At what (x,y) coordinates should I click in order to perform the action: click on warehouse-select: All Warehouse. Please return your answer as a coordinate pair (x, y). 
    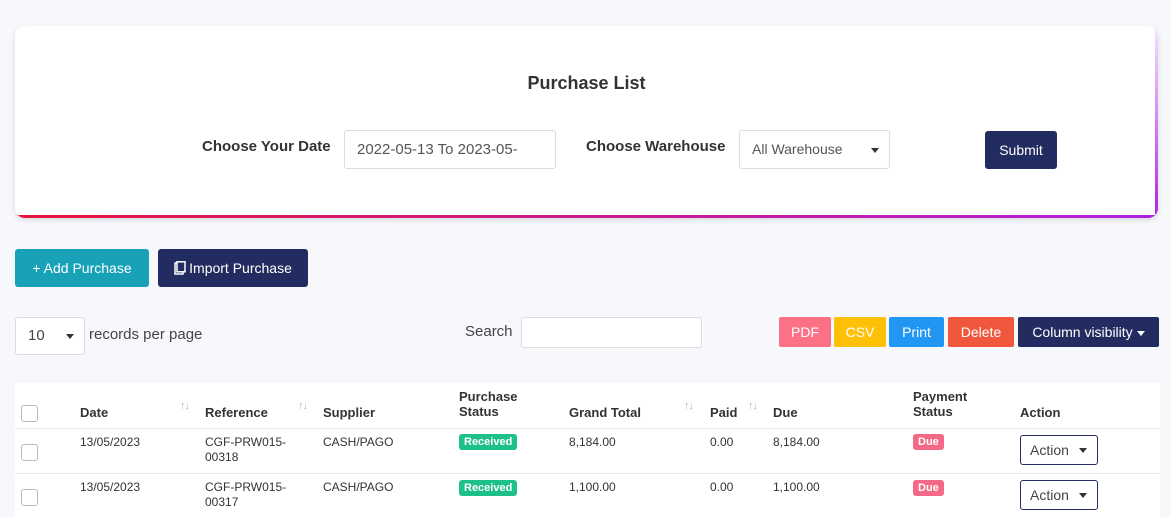
    Looking at the image, I should click on (814, 149).